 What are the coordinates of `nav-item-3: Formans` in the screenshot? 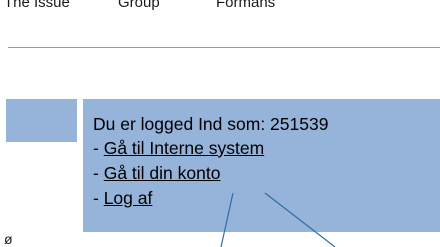 It's located at (245, 5).